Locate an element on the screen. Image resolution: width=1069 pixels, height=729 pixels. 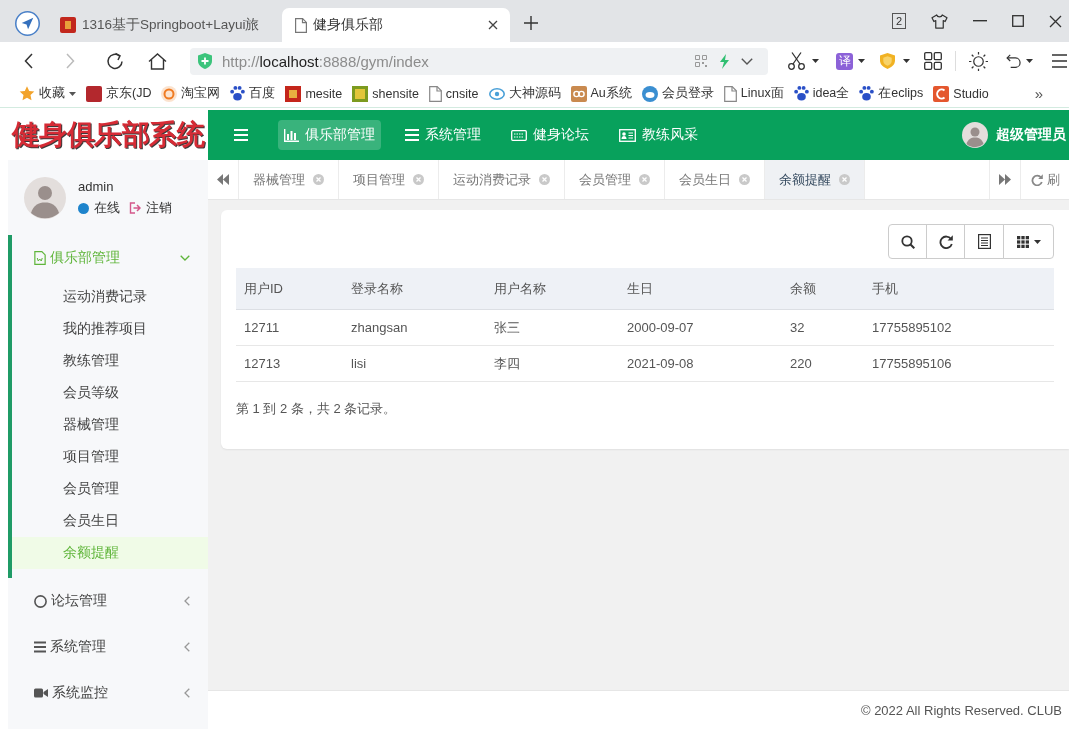
double-left-icon is located at coordinates (223, 179).